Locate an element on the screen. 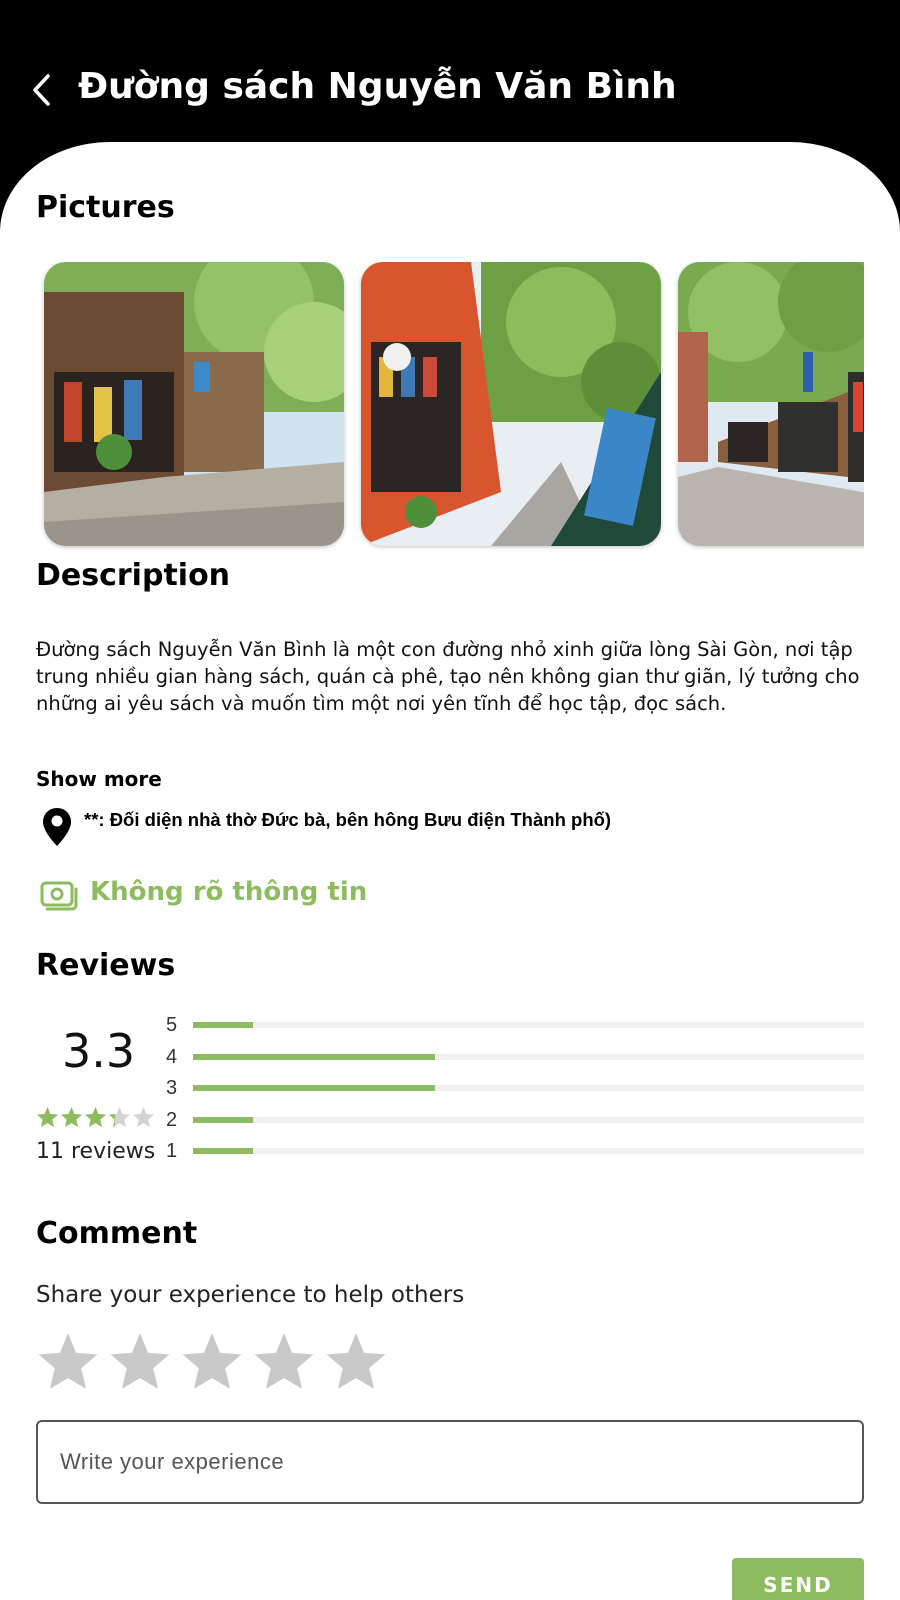 This screenshot has width=900, height=1600. rating-bar-row: 2 is located at coordinates (515, 1123).